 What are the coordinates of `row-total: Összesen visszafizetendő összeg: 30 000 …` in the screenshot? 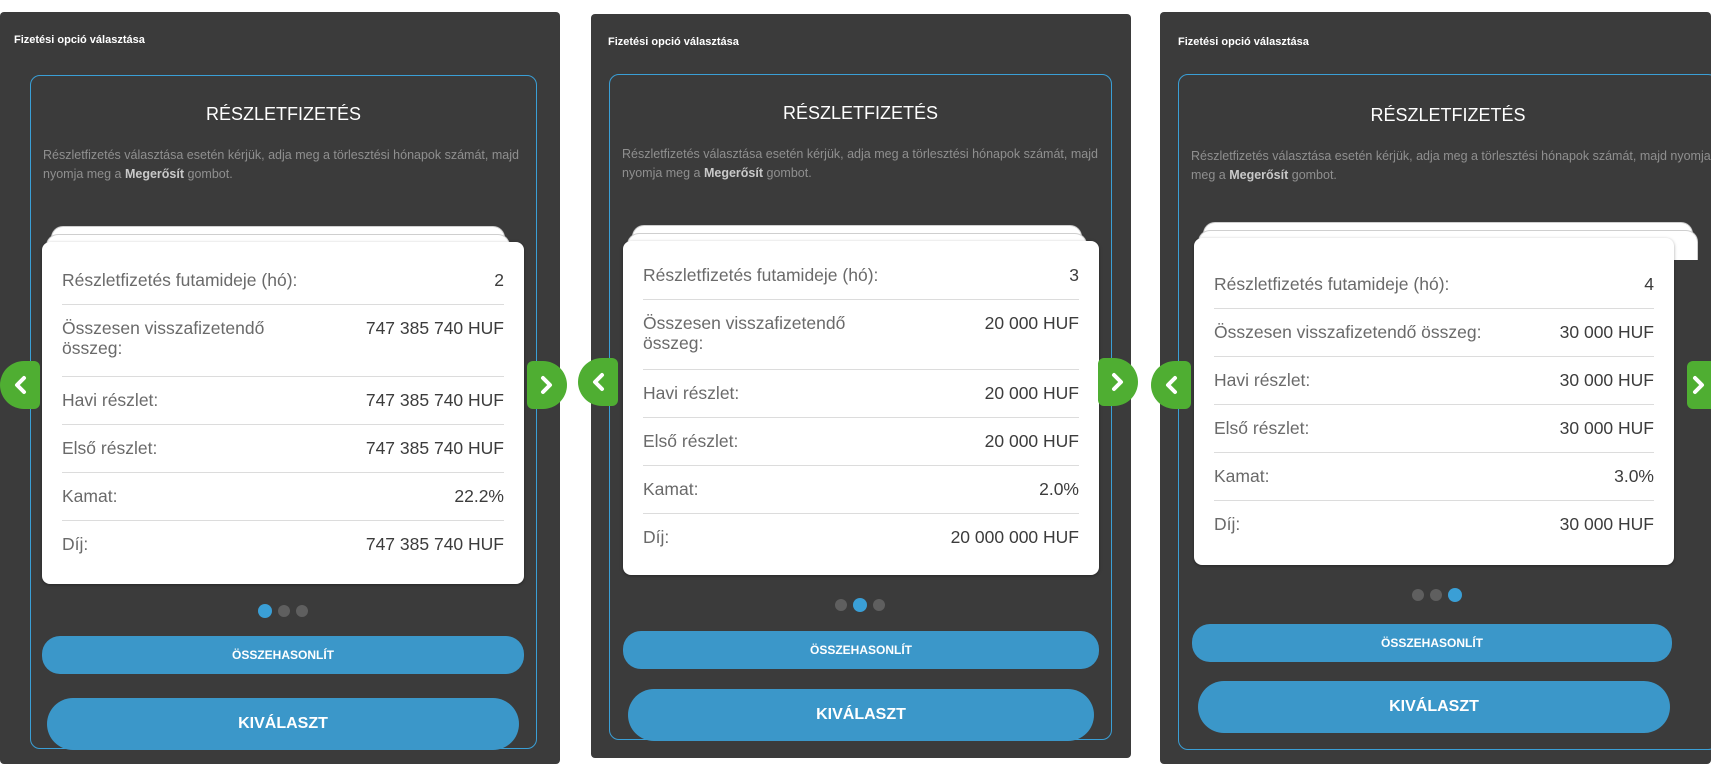 It's located at (1434, 332).